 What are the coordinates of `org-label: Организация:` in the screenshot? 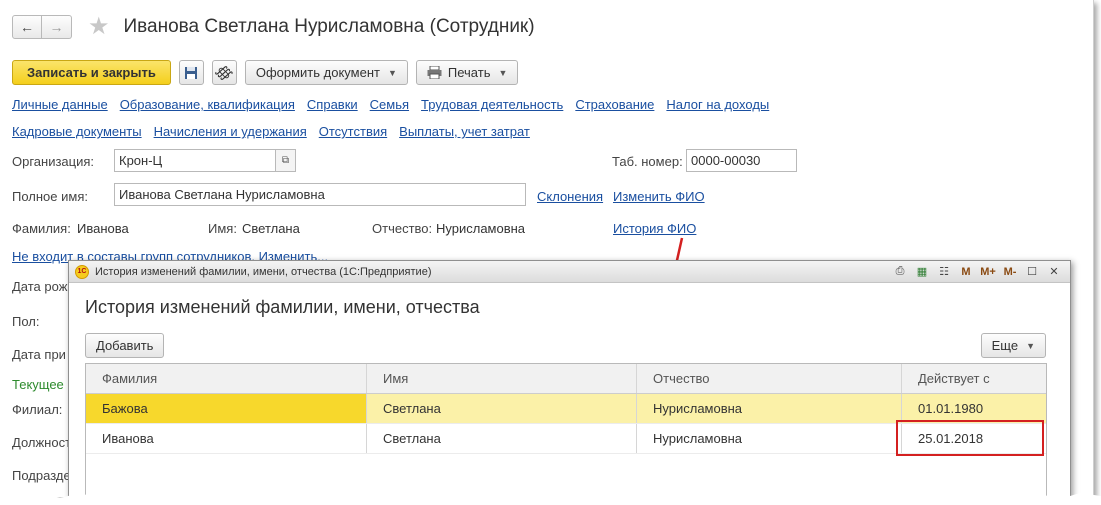 It's located at (53, 161).